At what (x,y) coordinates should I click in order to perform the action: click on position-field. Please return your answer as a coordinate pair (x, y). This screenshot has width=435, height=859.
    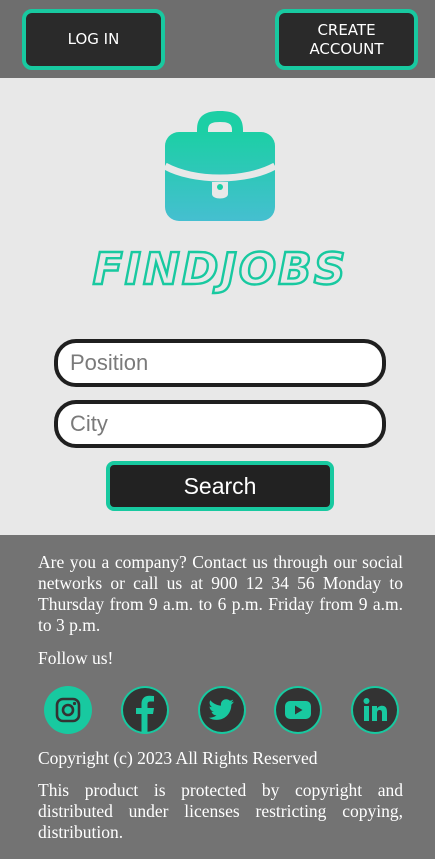
    Looking at the image, I should click on (220, 363).